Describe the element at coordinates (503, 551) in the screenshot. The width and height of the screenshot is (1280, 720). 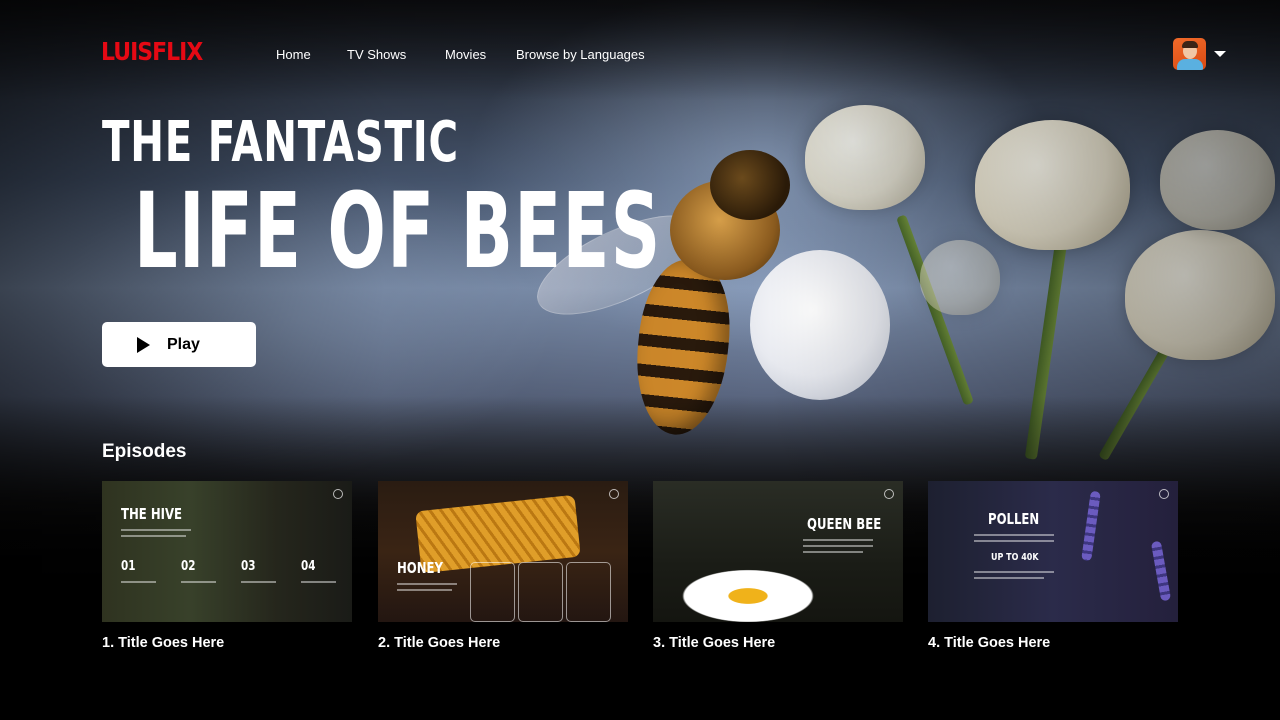
I see `episode-thumbnail: HONEY` at that location.